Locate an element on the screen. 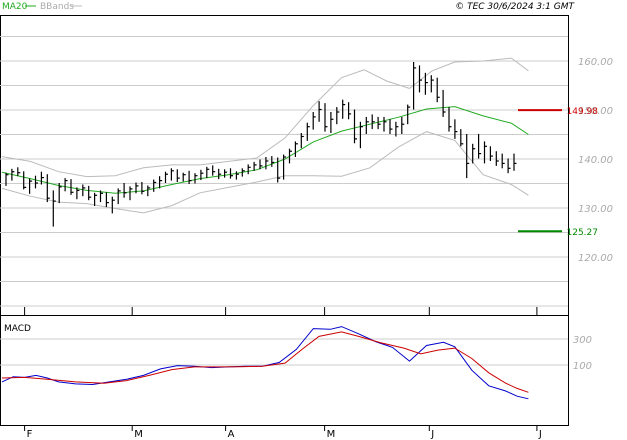 This screenshot has width=627, height=440. price-y-tick-label: 130.00 is located at coordinates (595, 209).